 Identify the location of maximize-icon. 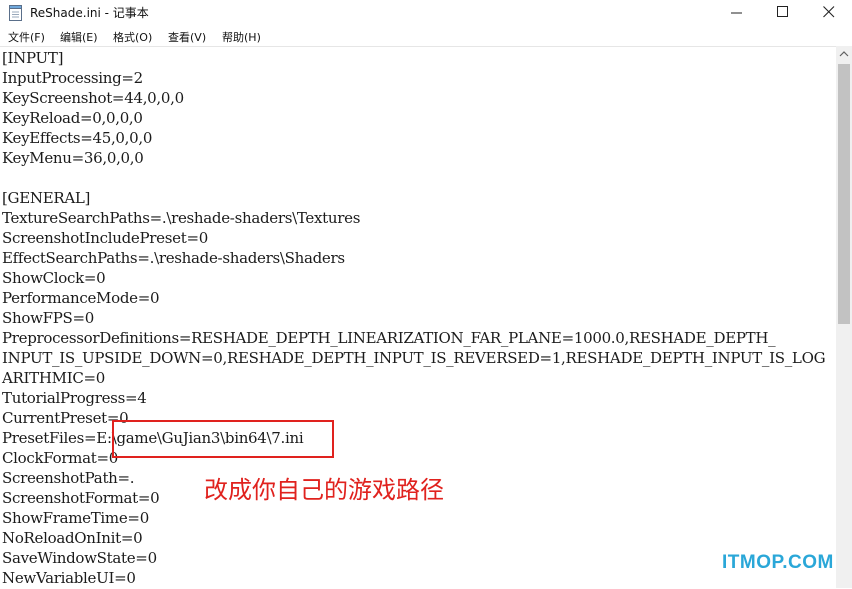
(782, 11).